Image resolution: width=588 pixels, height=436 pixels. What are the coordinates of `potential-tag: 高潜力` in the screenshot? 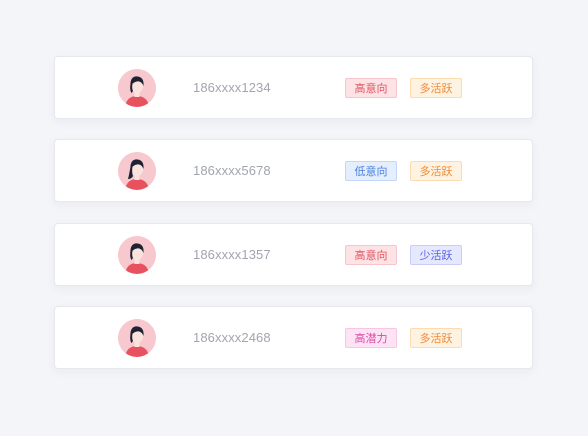 It's located at (371, 338).